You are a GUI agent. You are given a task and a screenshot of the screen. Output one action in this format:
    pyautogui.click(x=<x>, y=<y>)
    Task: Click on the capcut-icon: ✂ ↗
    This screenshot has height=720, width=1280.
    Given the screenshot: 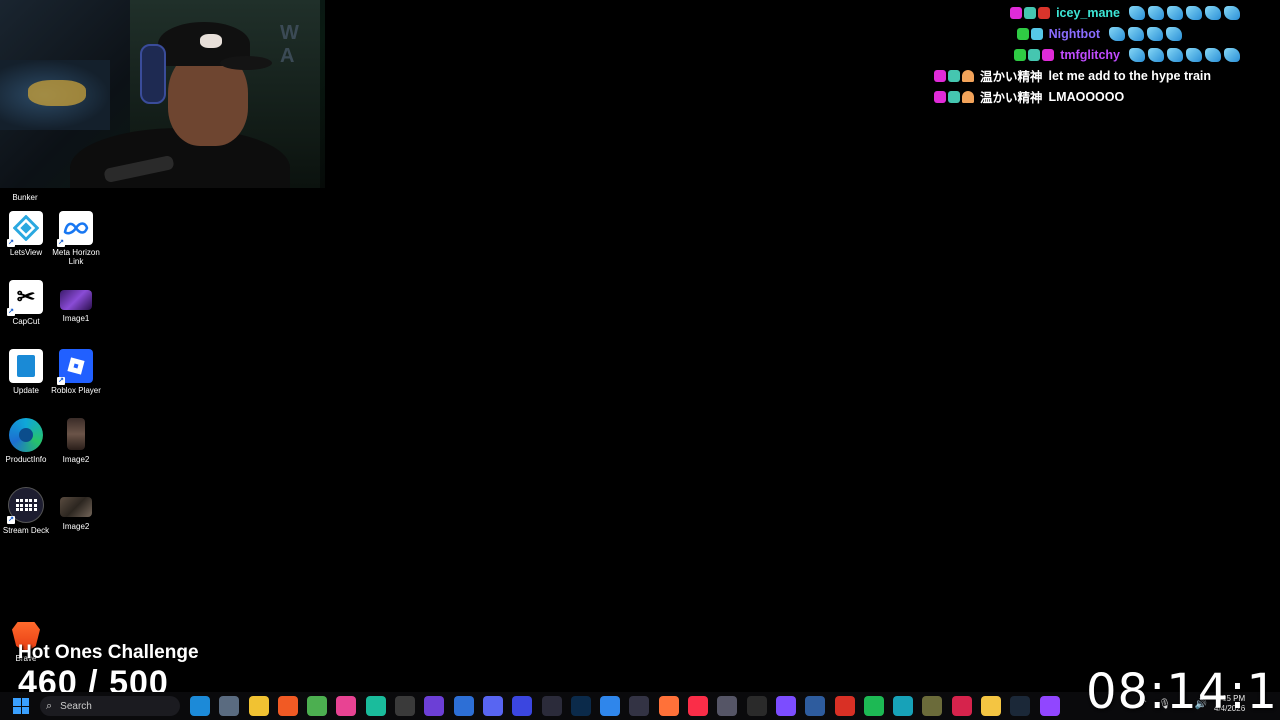 What is the action you would take?
    pyautogui.click(x=25, y=298)
    